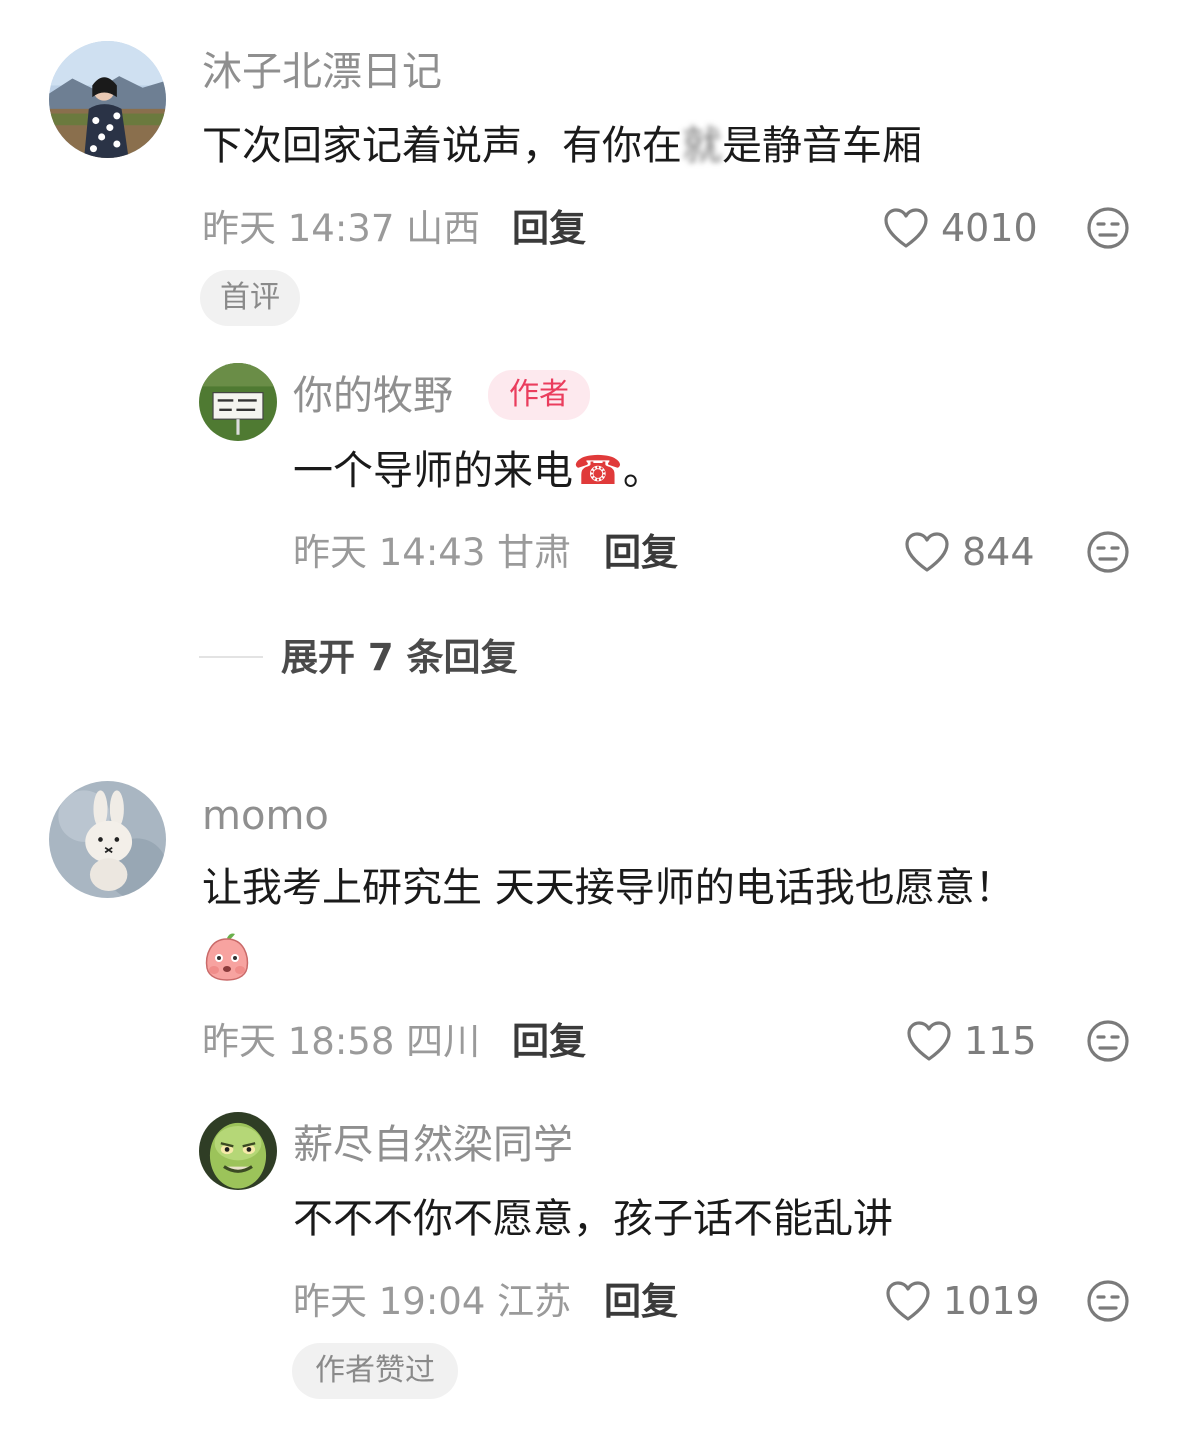 The image size is (1200, 1445). Describe the element at coordinates (231, 657) in the screenshot. I see `expand-divider` at that location.